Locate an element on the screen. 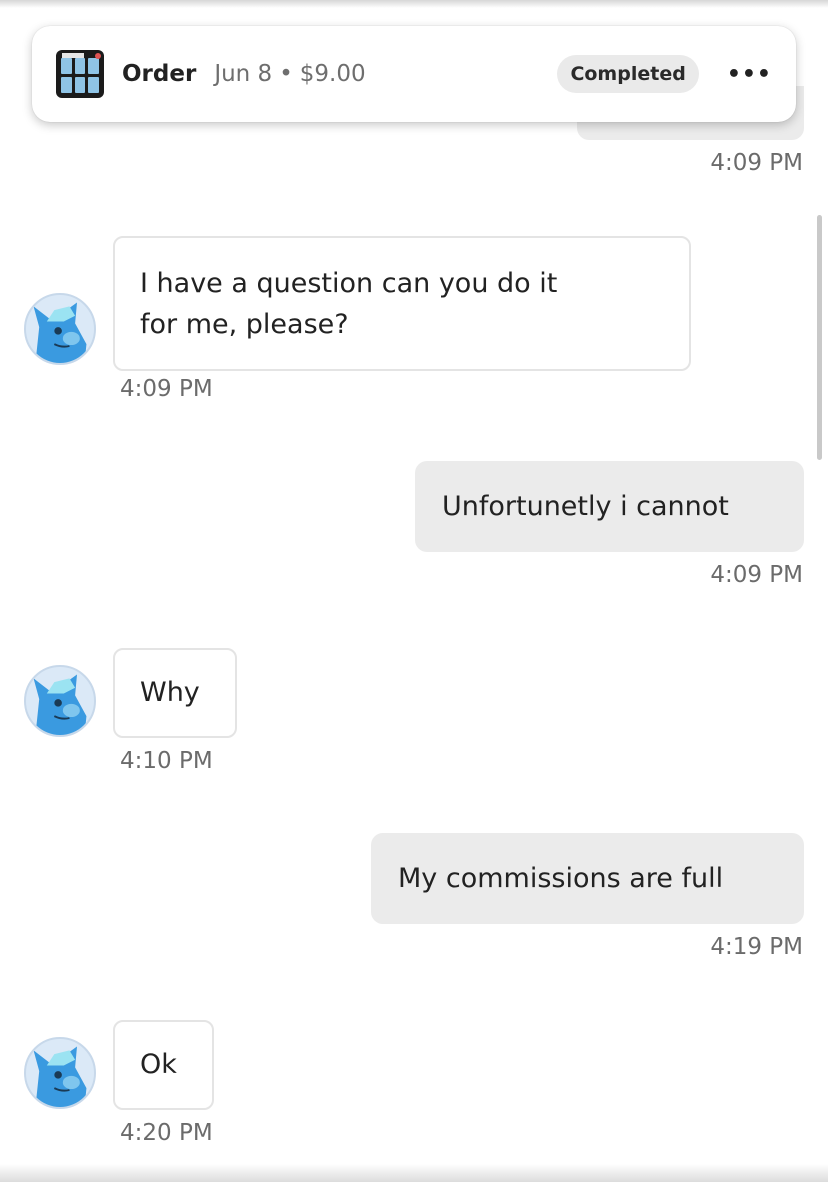  message-bubble-incoming: Ok is located at coordinates (163, 1065).